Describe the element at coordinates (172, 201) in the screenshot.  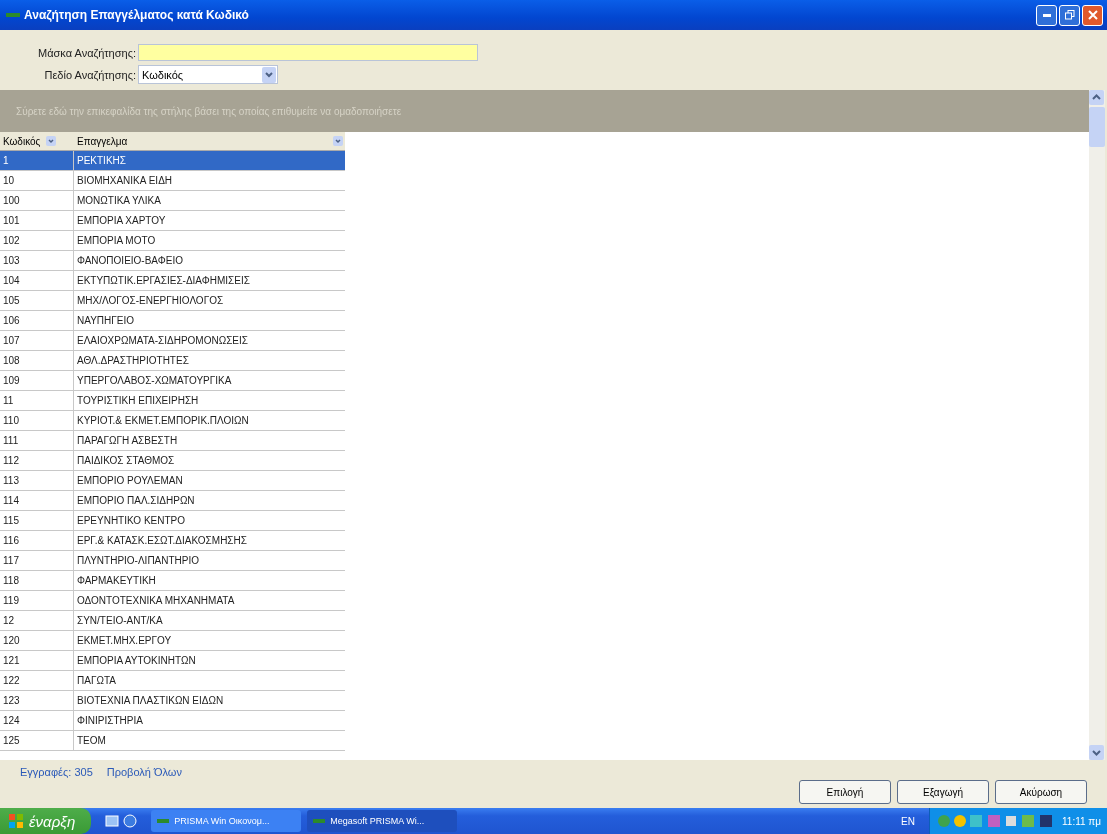
I see `table-row: 100 ΜΟΝΩΤΙΚΑ ΥΛΙΚΑ` at that location.